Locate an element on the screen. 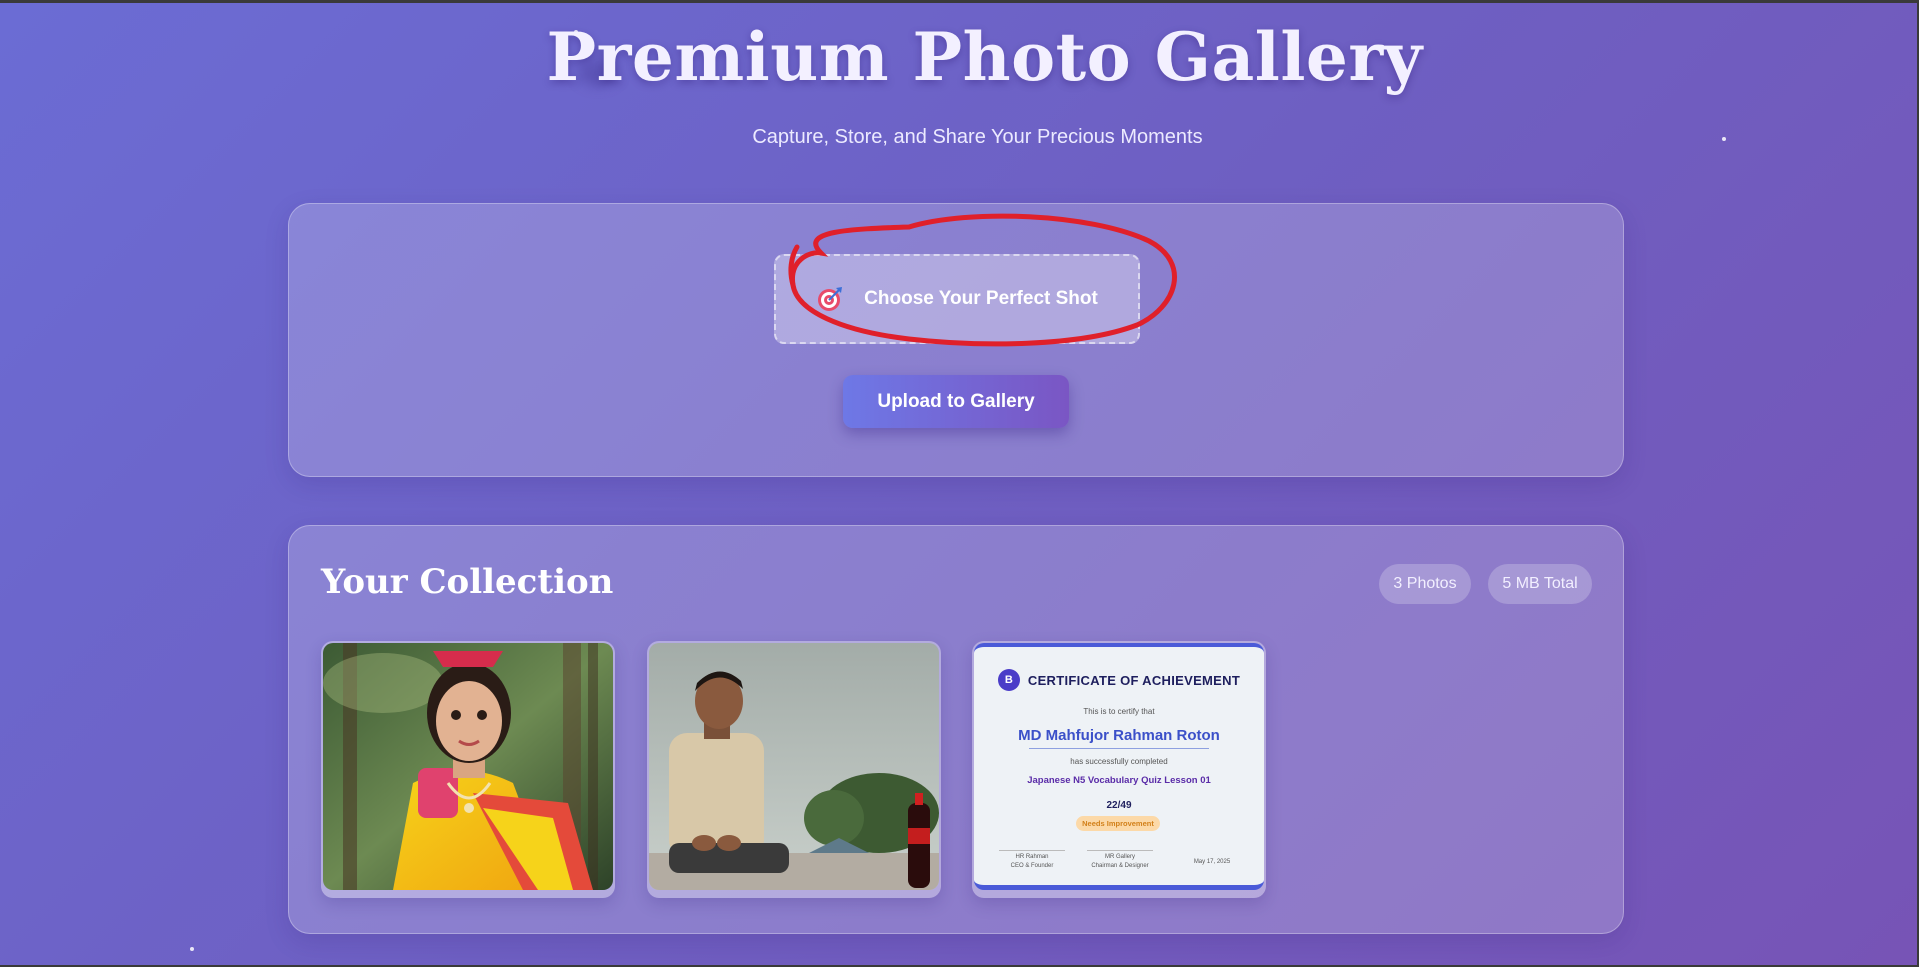 This screenshot has height=967, width=1919. girl-in-yellow-saree-photo is located at coordinates (468, 766).